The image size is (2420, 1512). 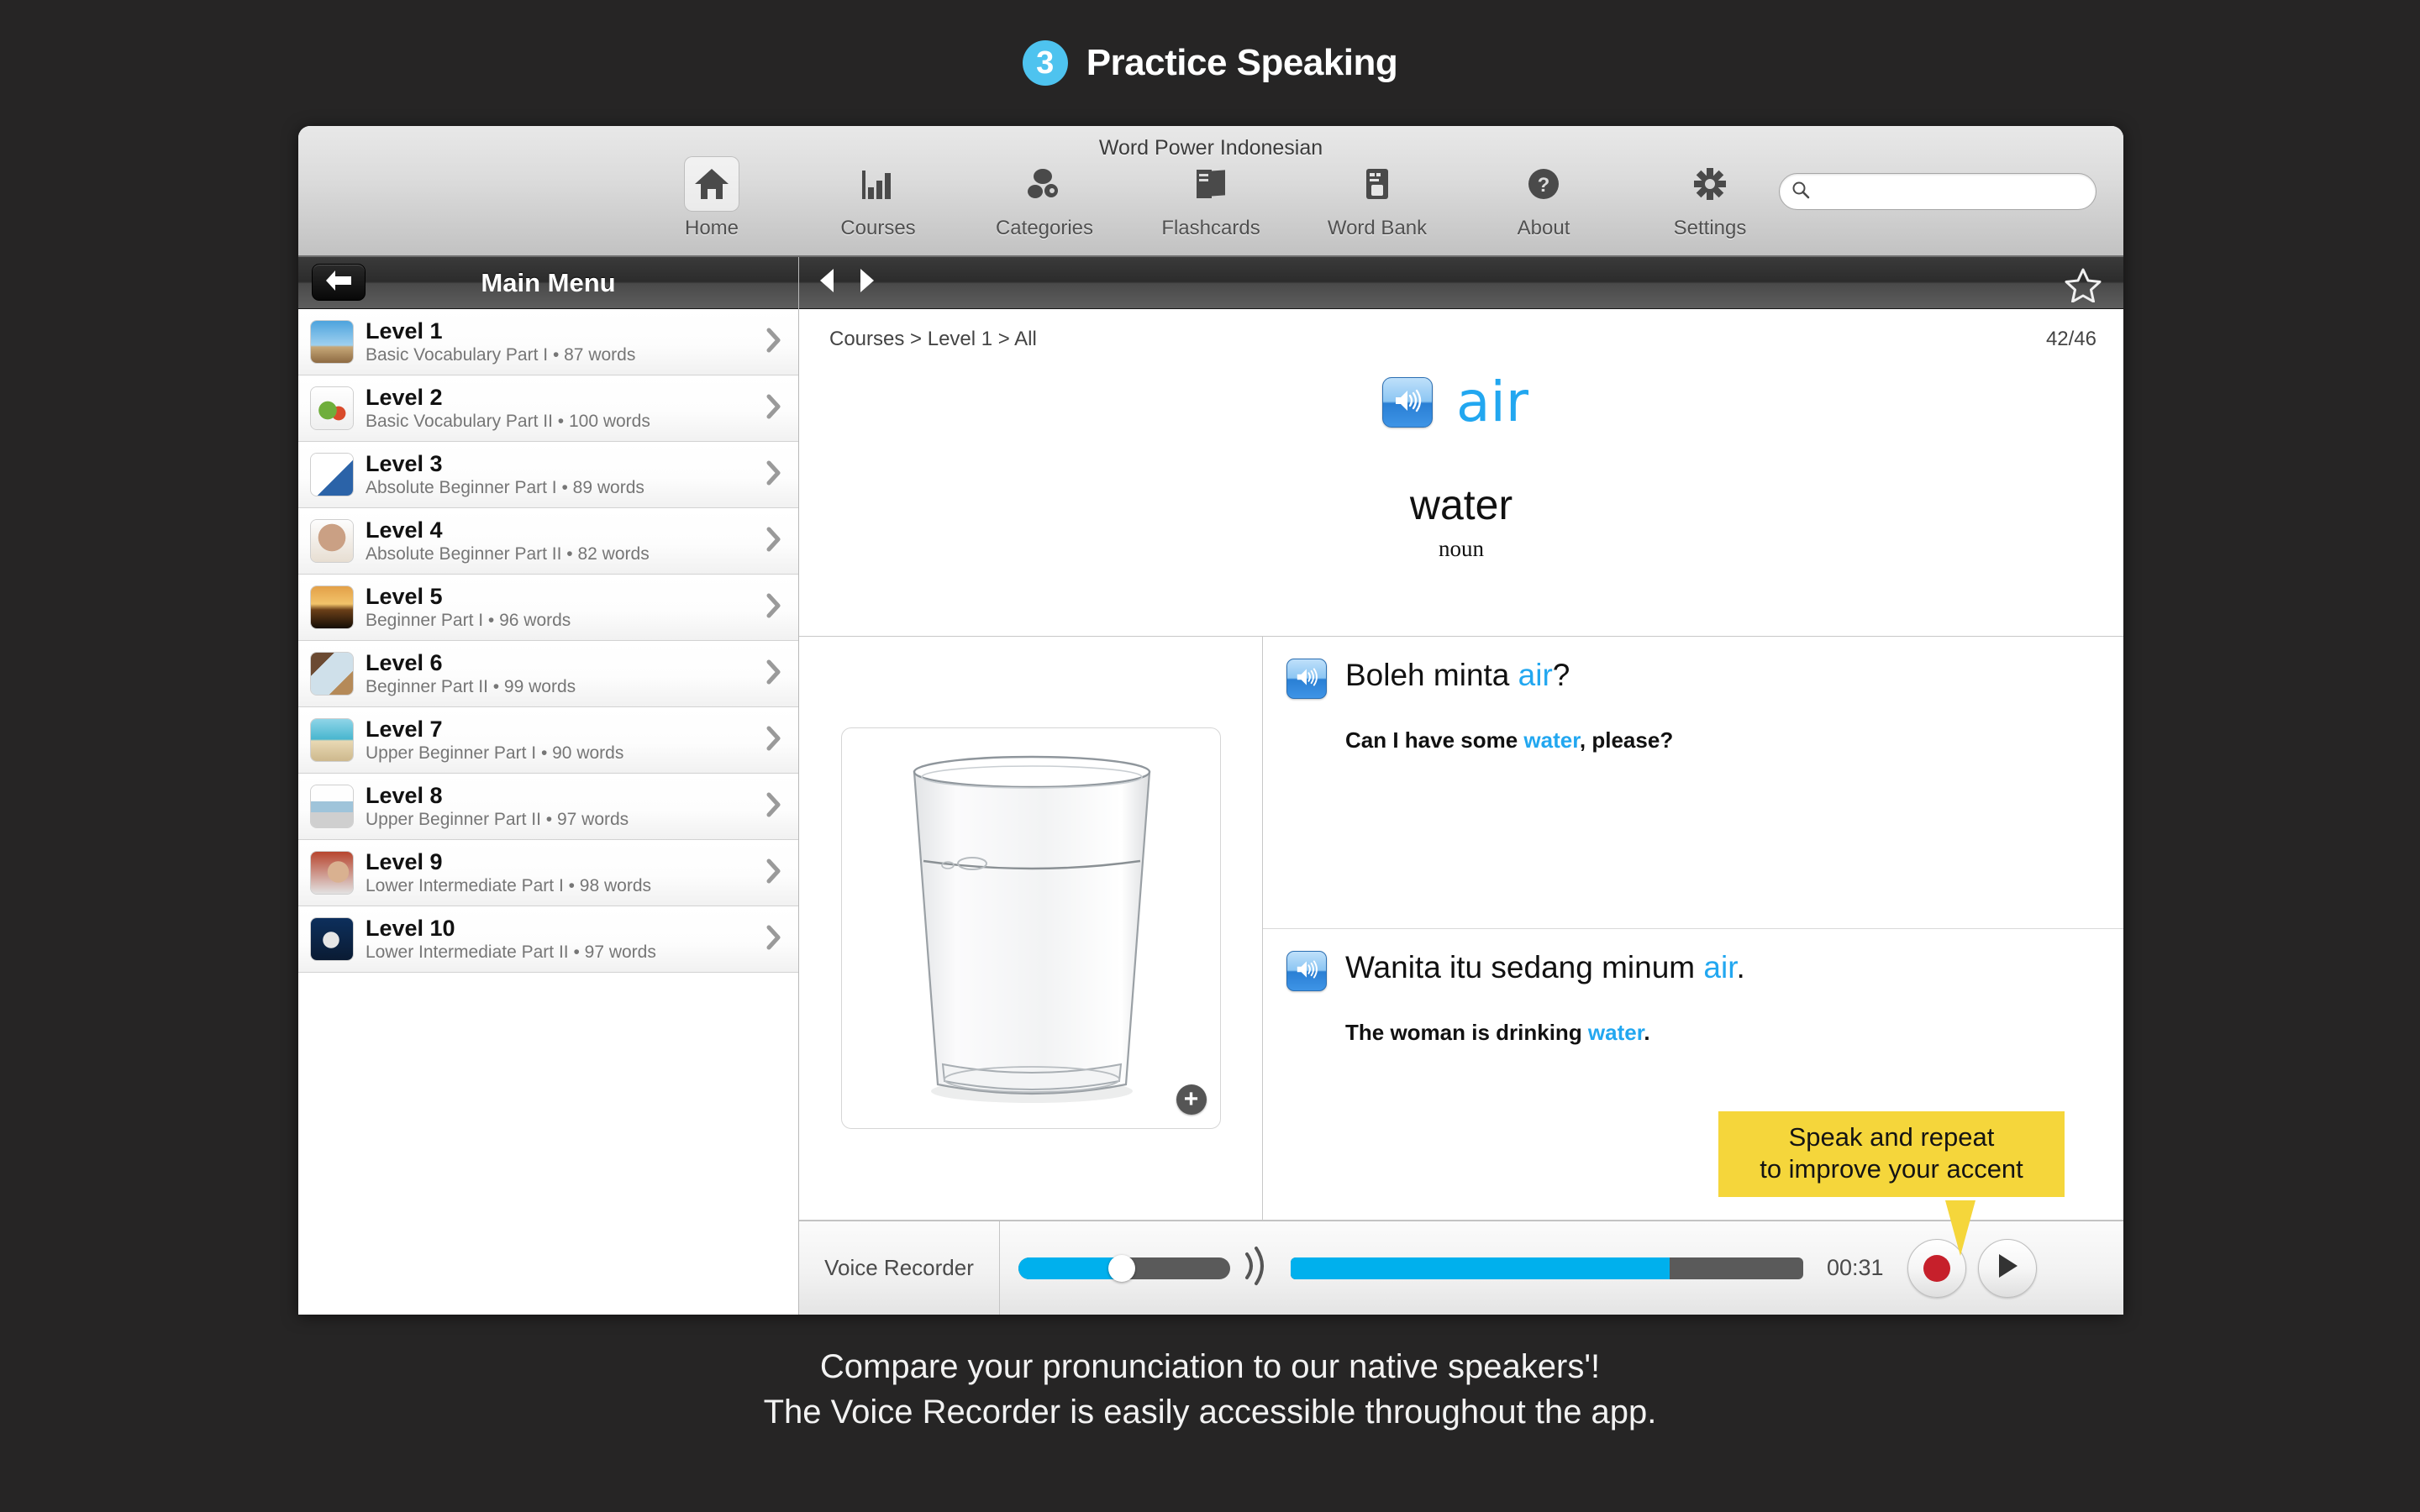 What do you see at coordinates (1535, 675) in the screenshot?
I see `sentence-target-highlight: air` at bounding box center [1535, 675].